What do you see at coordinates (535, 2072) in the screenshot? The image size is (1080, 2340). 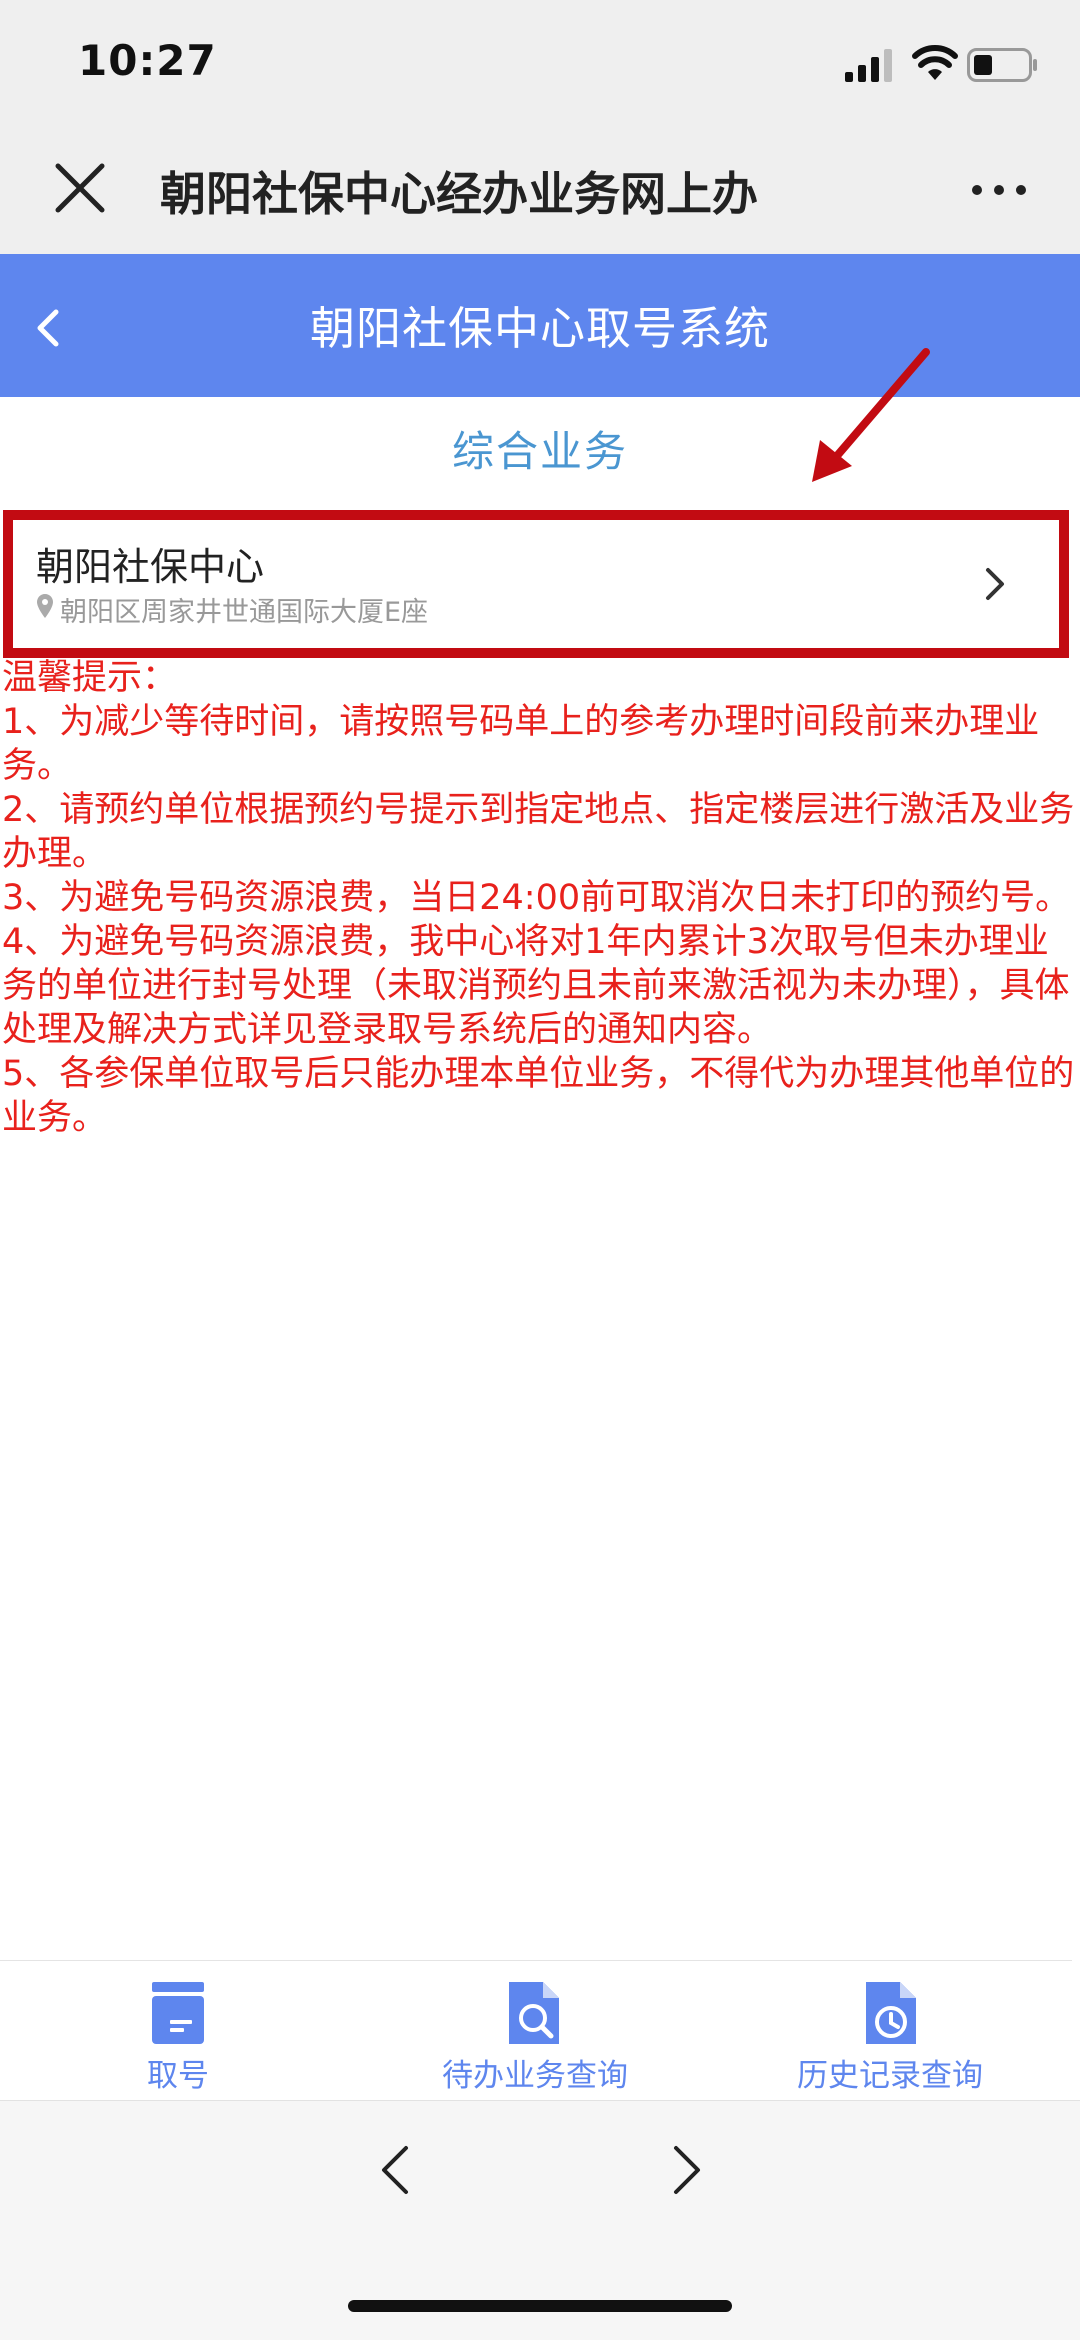 I see `tab-pending-query: 待办业务查询` at bounding box center [535, 2072].